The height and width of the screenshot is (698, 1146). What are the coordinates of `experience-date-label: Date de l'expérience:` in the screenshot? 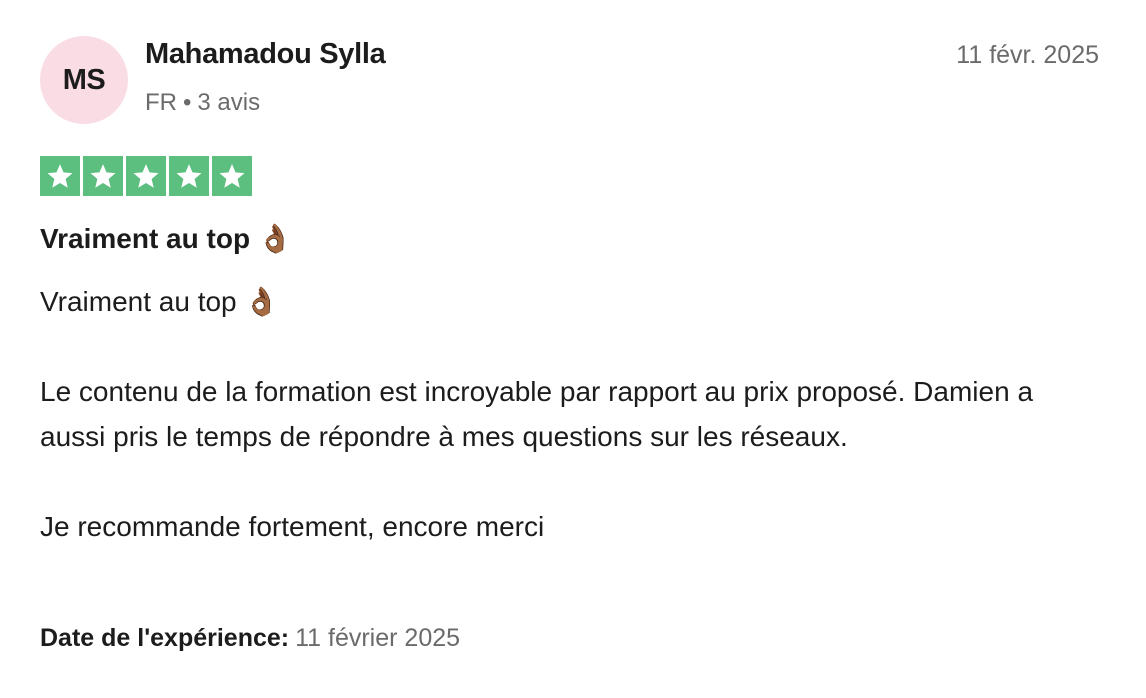 It's located at (165, 638).